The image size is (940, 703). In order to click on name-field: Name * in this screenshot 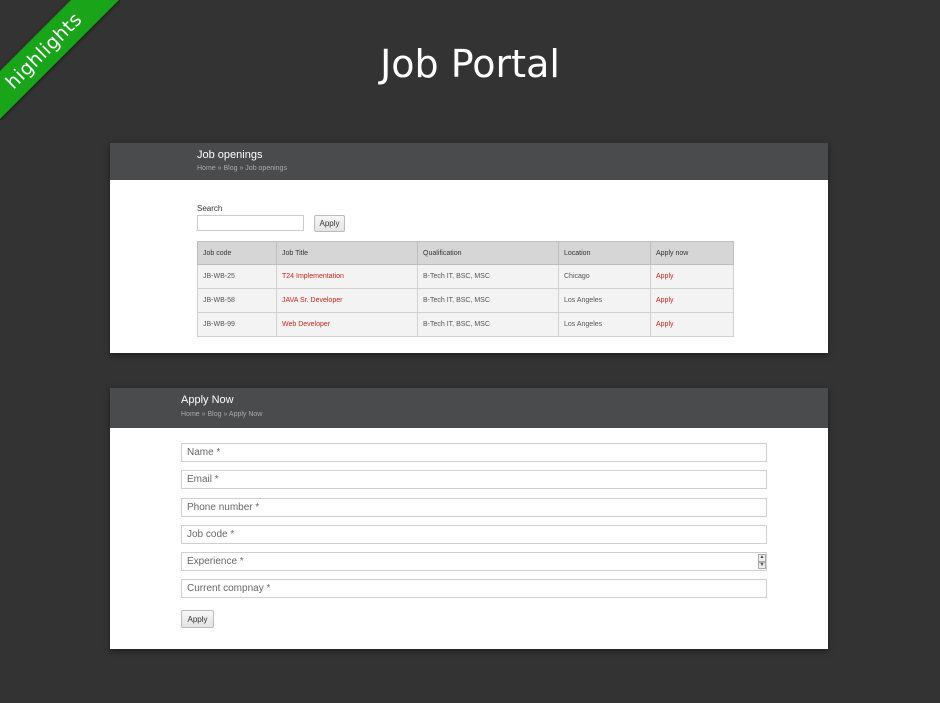, I will do `click(474, 452)`.